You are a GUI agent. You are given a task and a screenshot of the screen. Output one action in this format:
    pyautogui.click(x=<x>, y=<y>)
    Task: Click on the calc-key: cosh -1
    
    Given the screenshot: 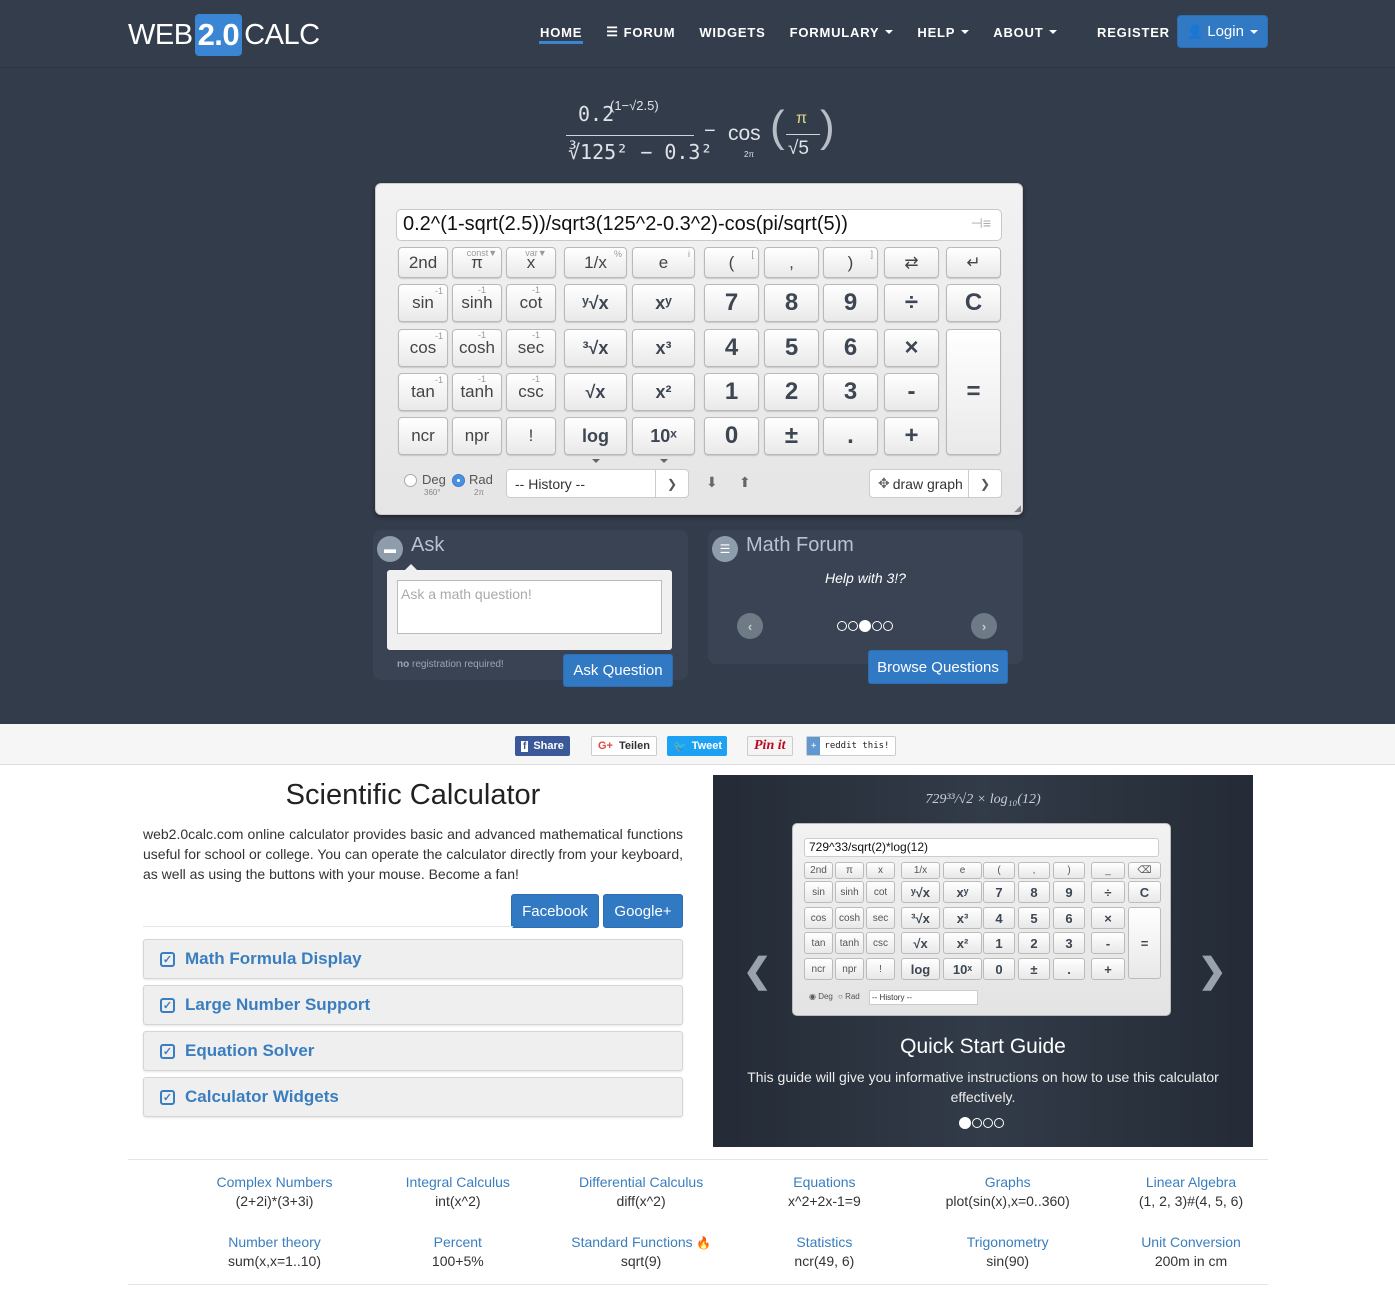 What is the action you would take?
    pyautogui.click(x=477, y=348)
    